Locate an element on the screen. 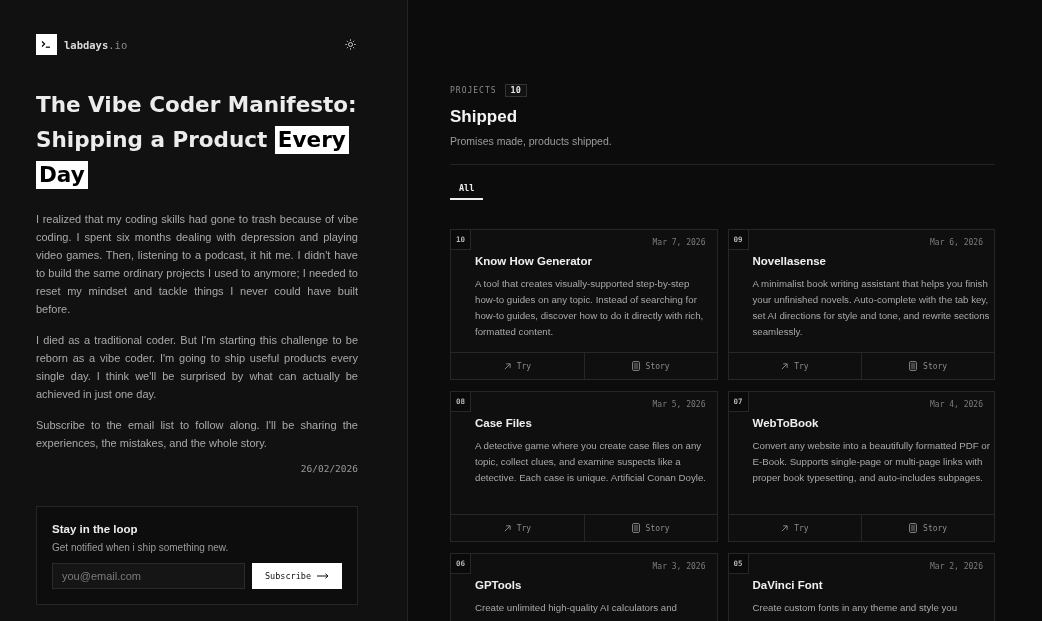 Image resolution: width=1042 pixels, height=621 pixels. subscribe-button: Subscribe is located at coordinates (297, 576).